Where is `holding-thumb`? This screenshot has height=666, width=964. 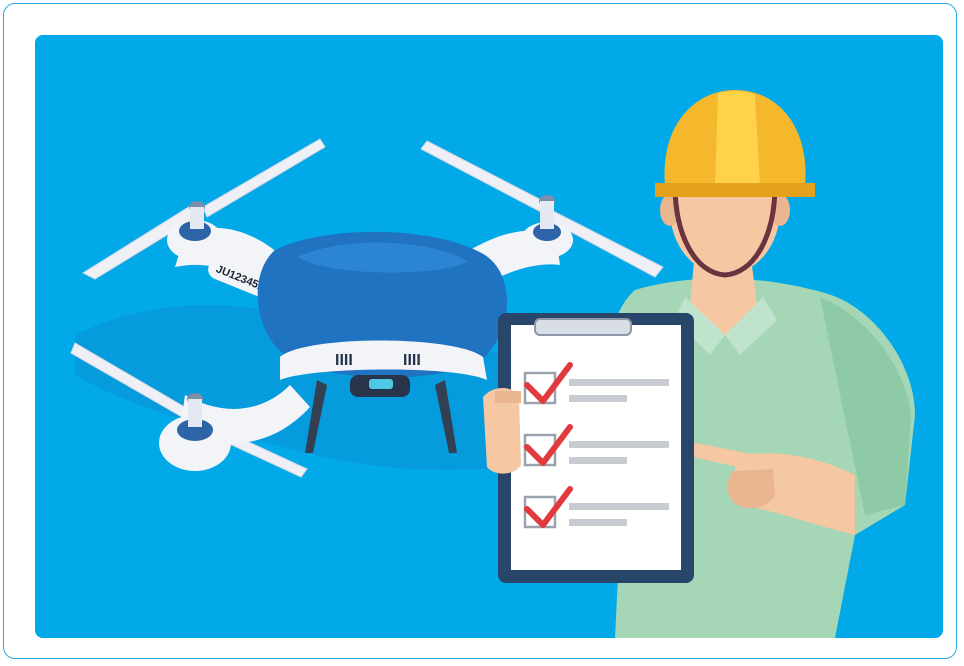 holding-thumb is located at coordinates (508, 397).